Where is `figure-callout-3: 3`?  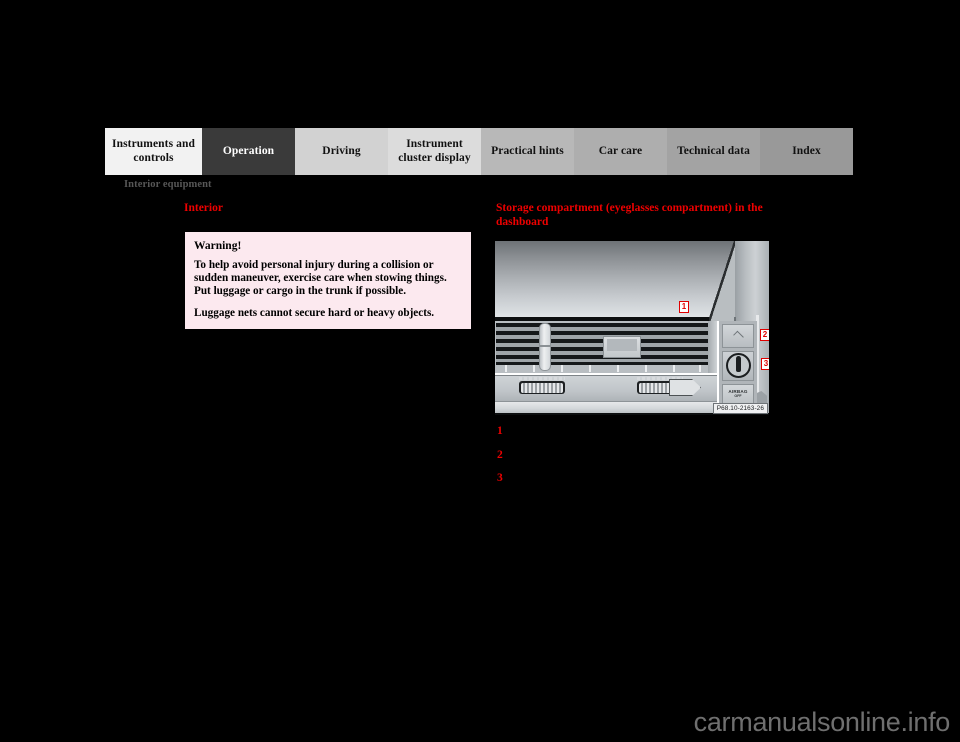 figure-callout-3: 3 is located at coordinates (765, 364).